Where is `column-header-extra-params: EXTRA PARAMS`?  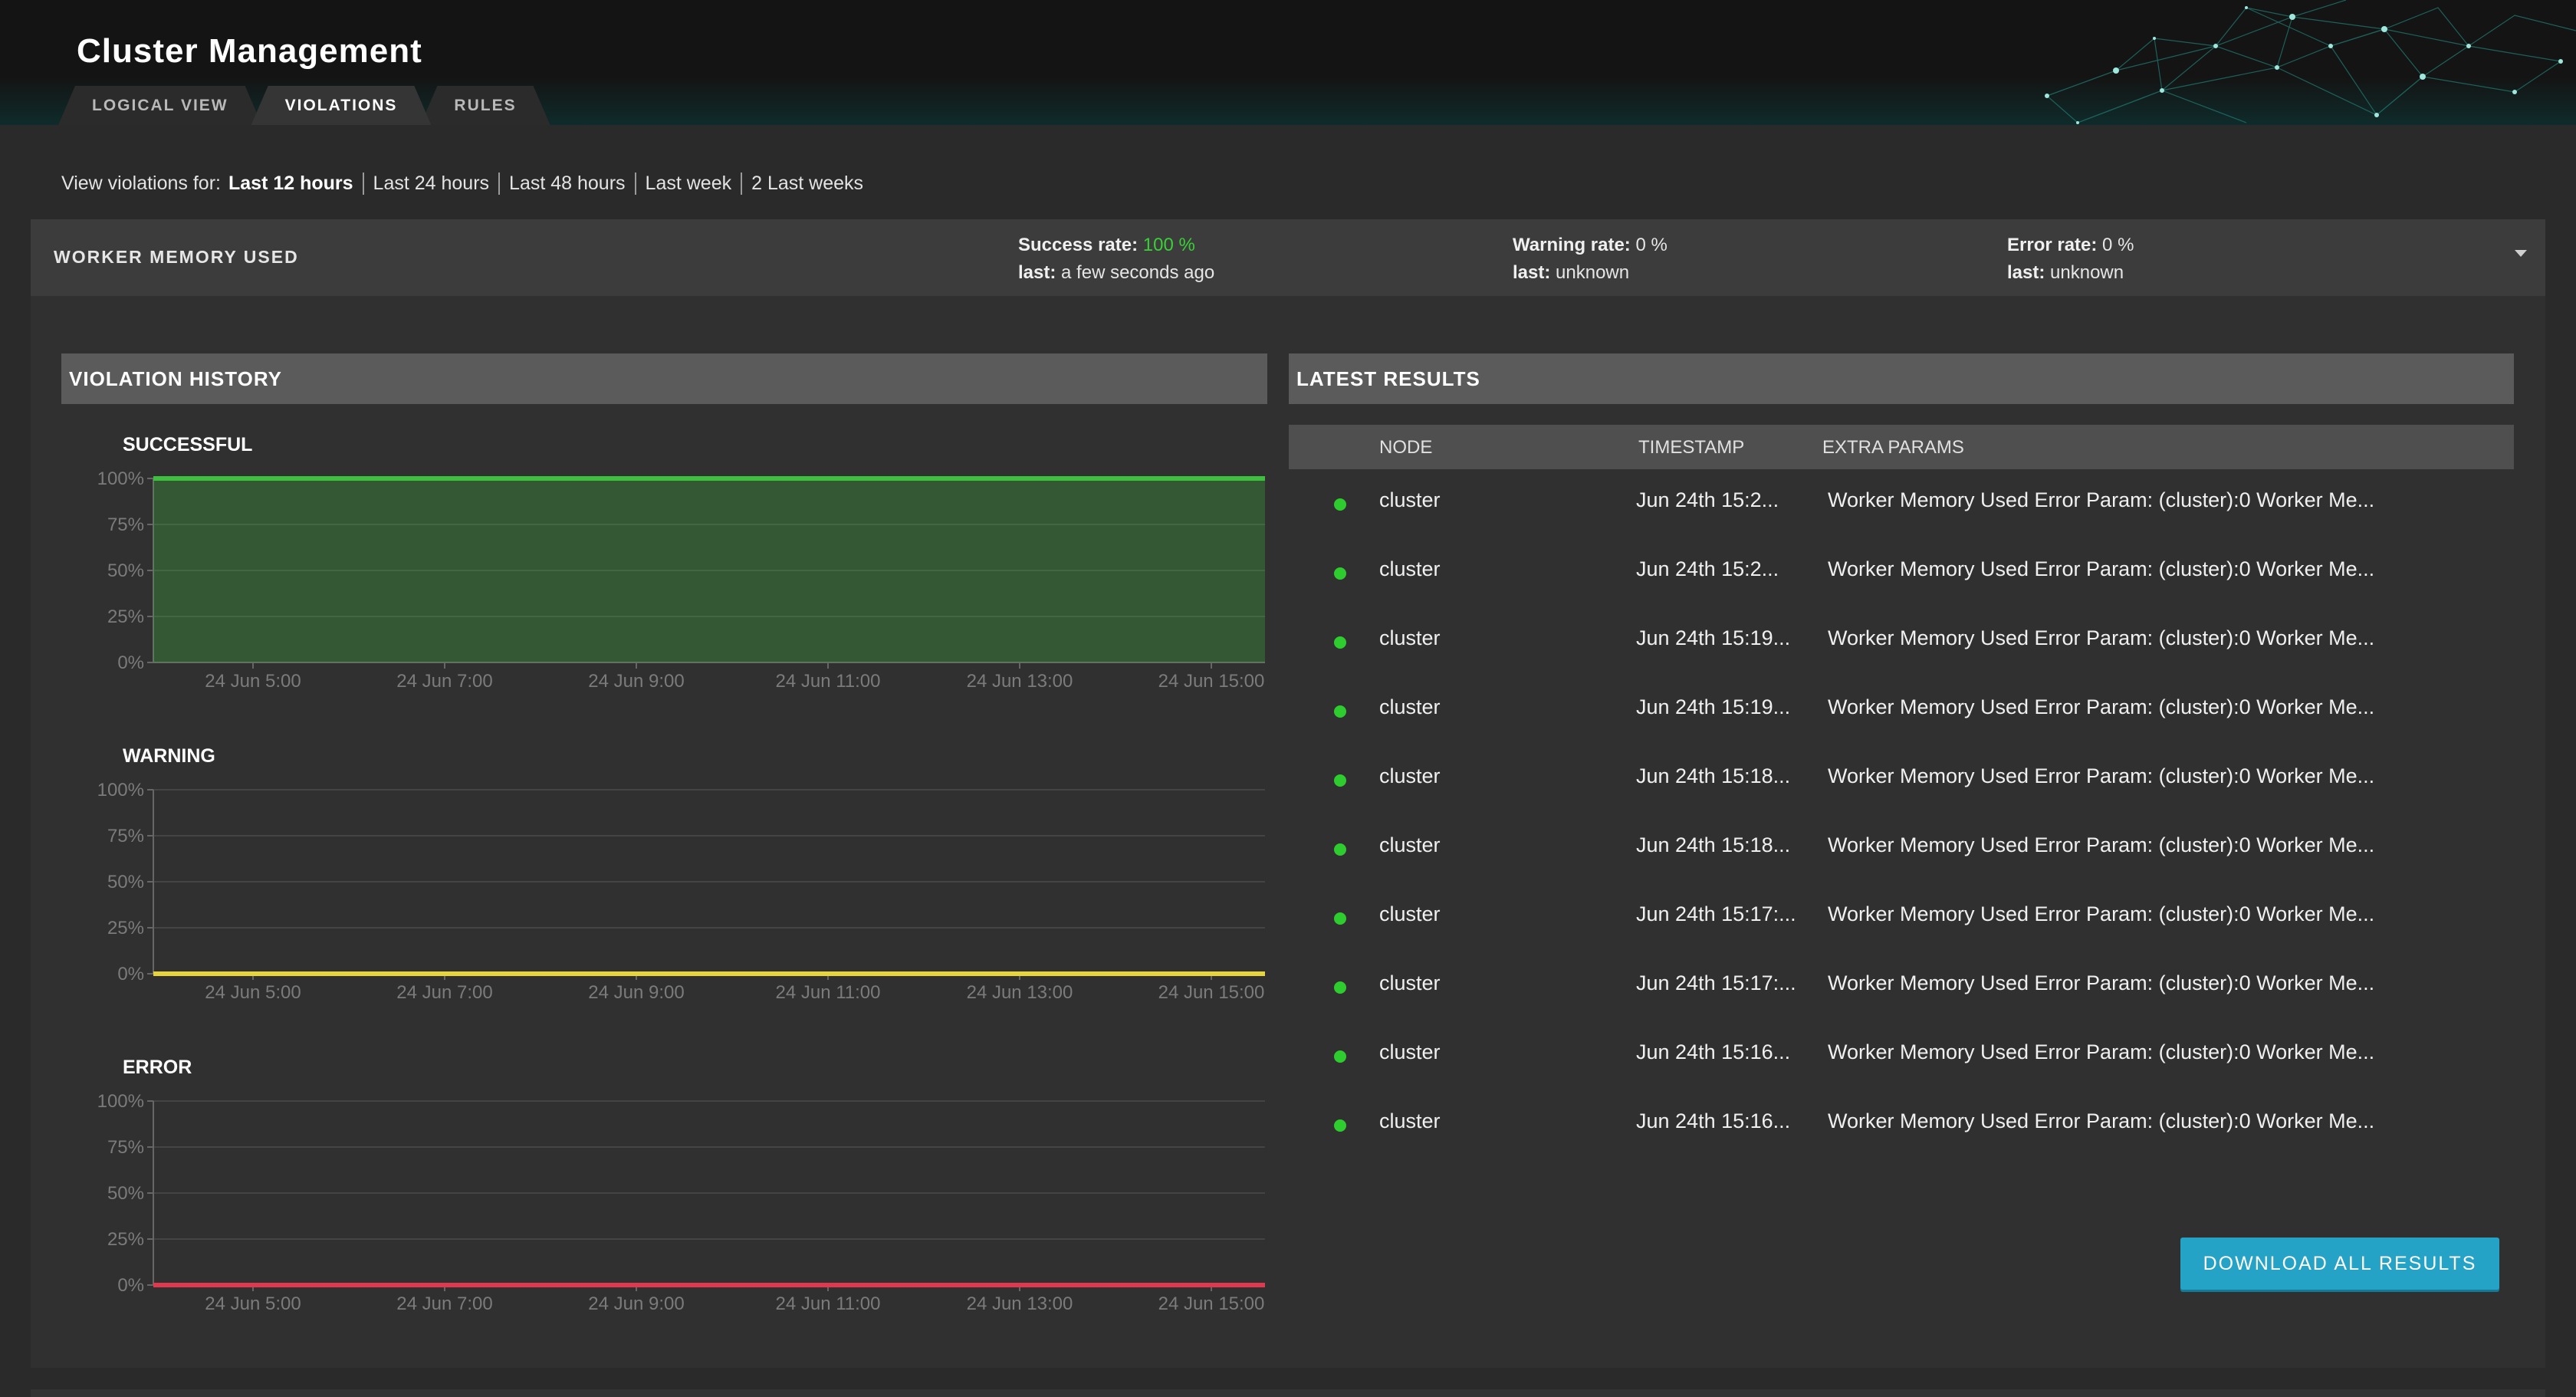
column-header-extra-params: EXTRA PARAMS is located at coordinates (1893, 448).